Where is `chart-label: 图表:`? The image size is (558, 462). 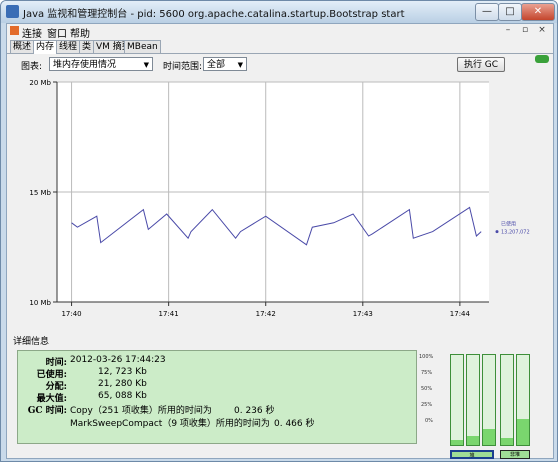 chart-label: 图表: is located at coordinates (32, 67).